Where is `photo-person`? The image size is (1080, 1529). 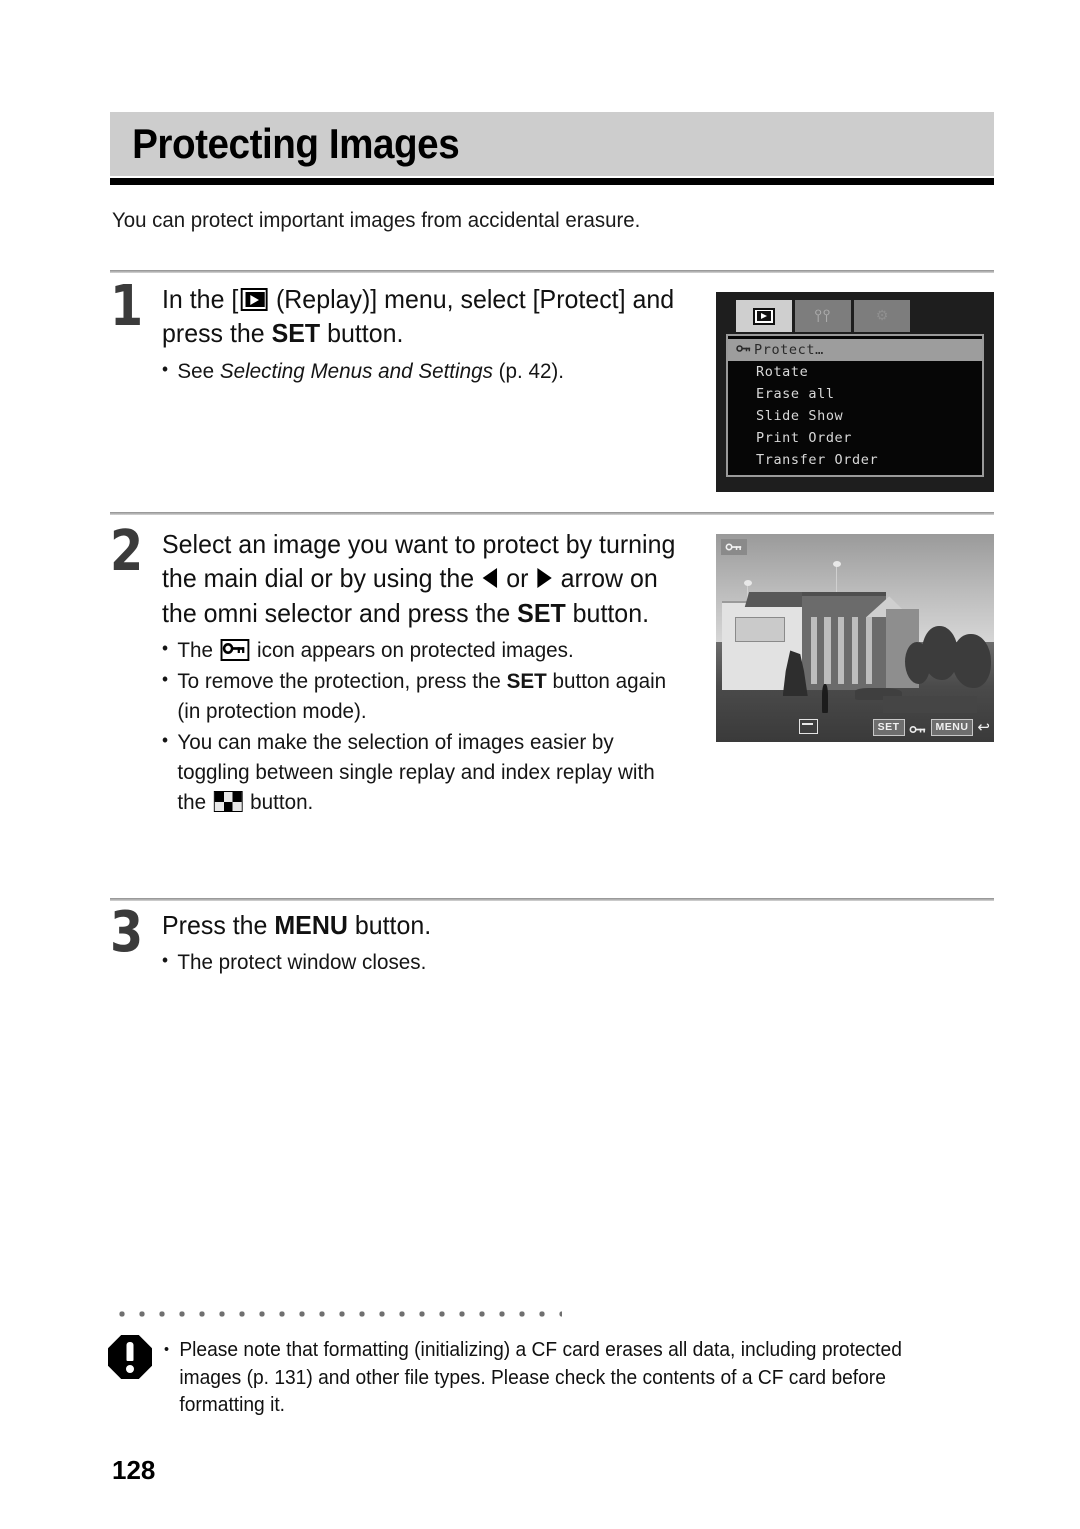 photo-person is located at coordinates (824, 698).